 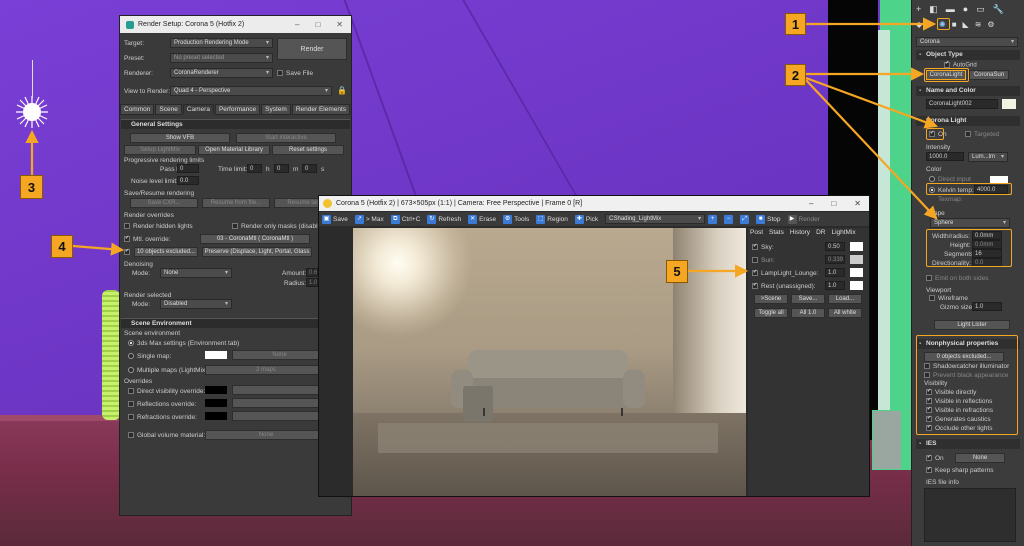 What do you see at coordinates (62, 246) in the screenshot?
I see `callout-4: 4` at bounding box center [62, 246].